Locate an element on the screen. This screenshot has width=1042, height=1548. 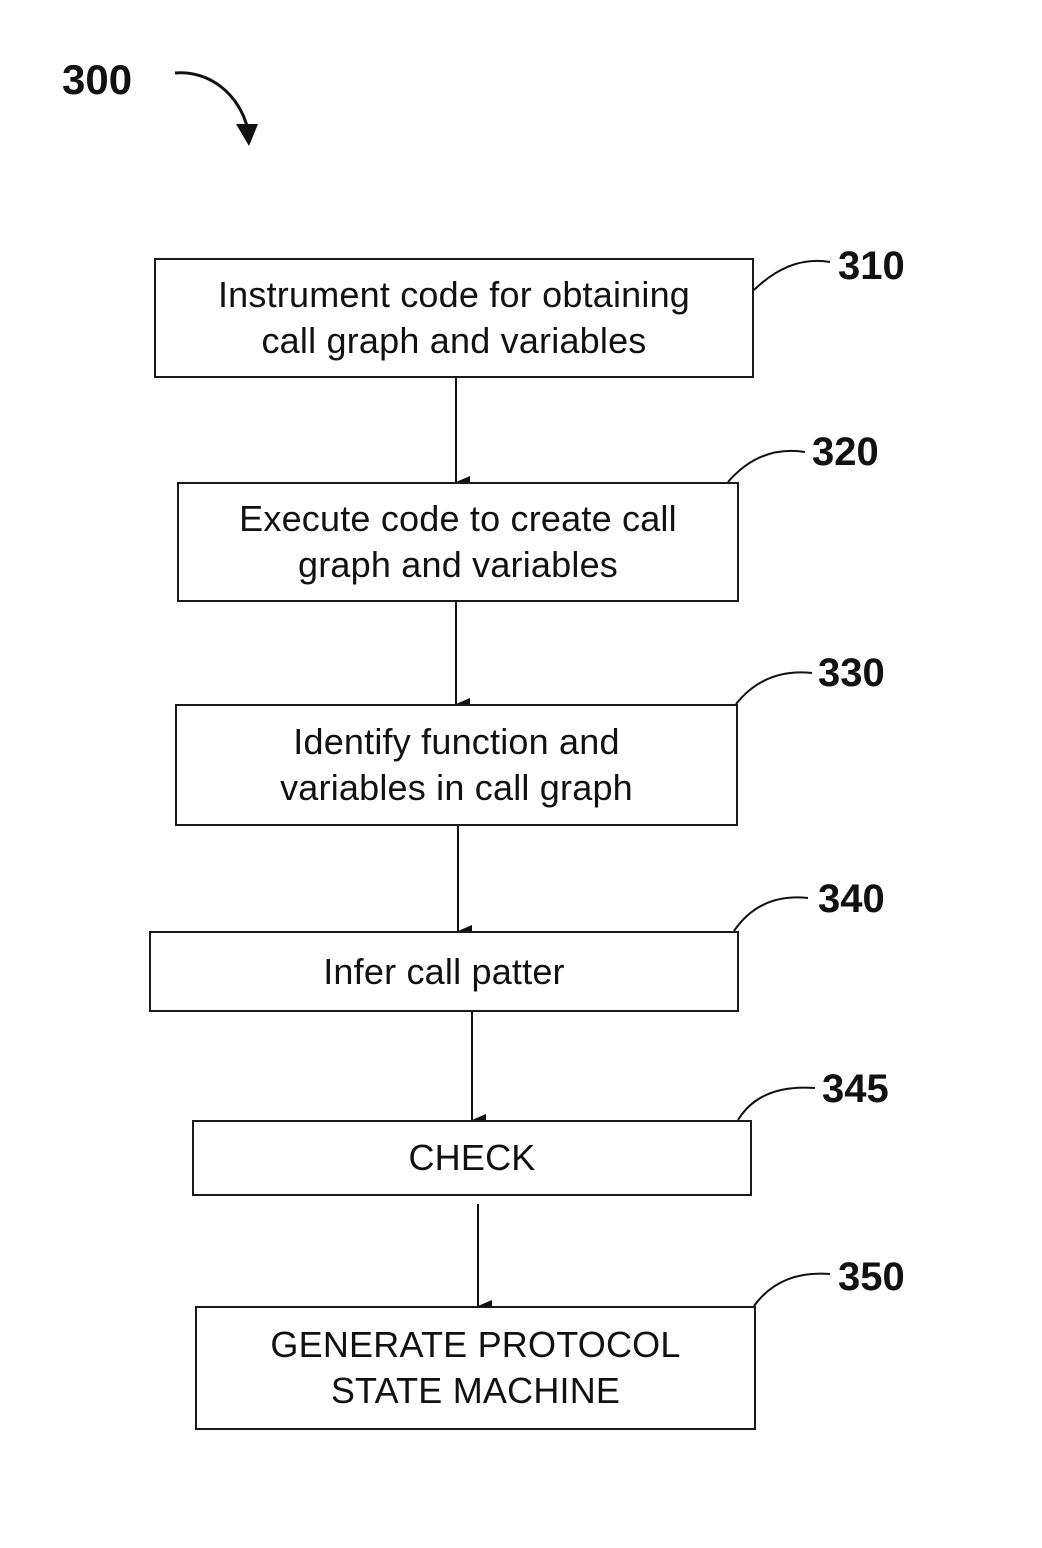
step-reference-number: 340 is located at coordinates (851, 899).